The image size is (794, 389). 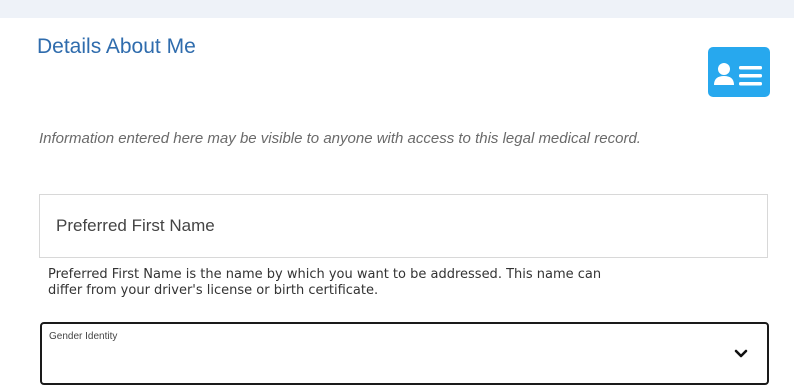 What do you see at coordinates (741, 353) in the screenshot?
I see `chevron-down-icon` at bounding box center [741, 353].